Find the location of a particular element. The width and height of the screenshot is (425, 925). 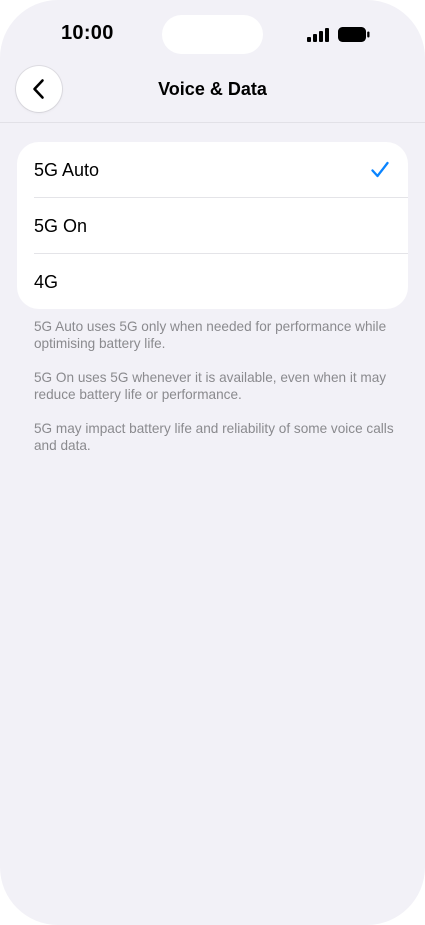

option-4g: 4G is located at coordinates (212, 281).